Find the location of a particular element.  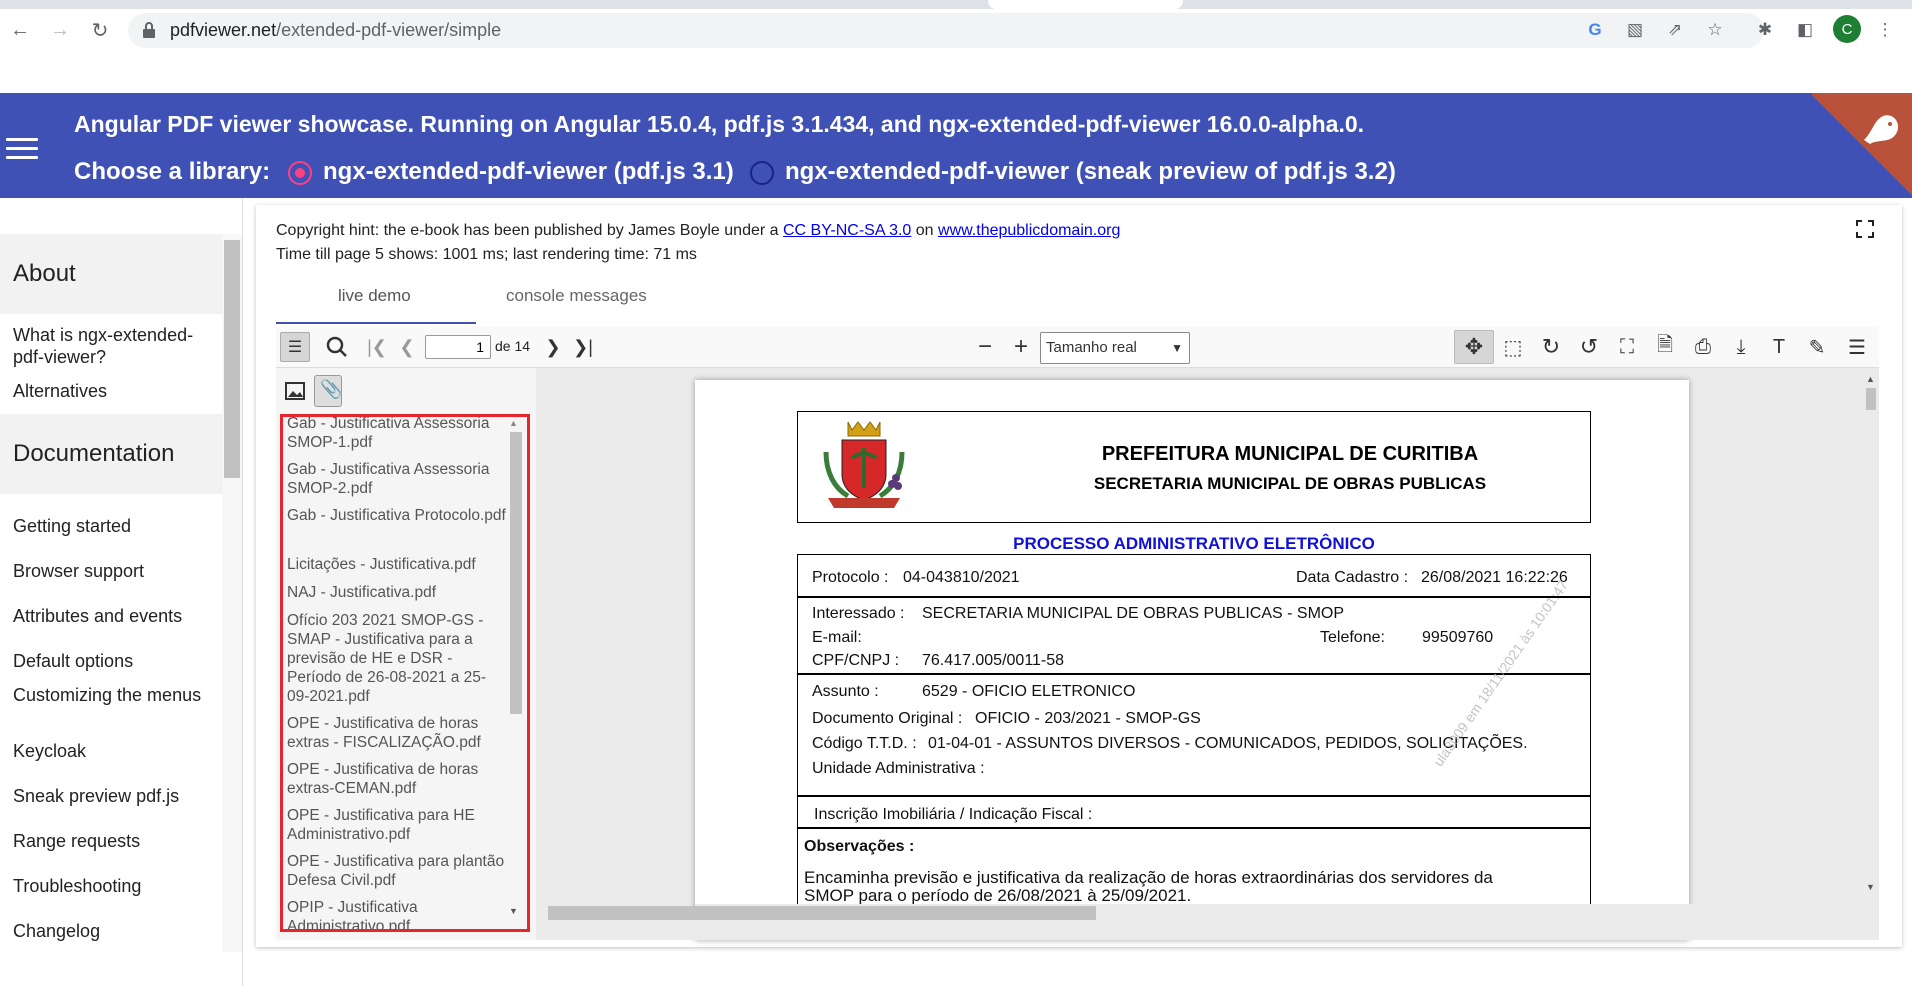

doc-original-value: OFICIO - 203/2021 - SMOP-GS is located at coordinates (1088, 718).